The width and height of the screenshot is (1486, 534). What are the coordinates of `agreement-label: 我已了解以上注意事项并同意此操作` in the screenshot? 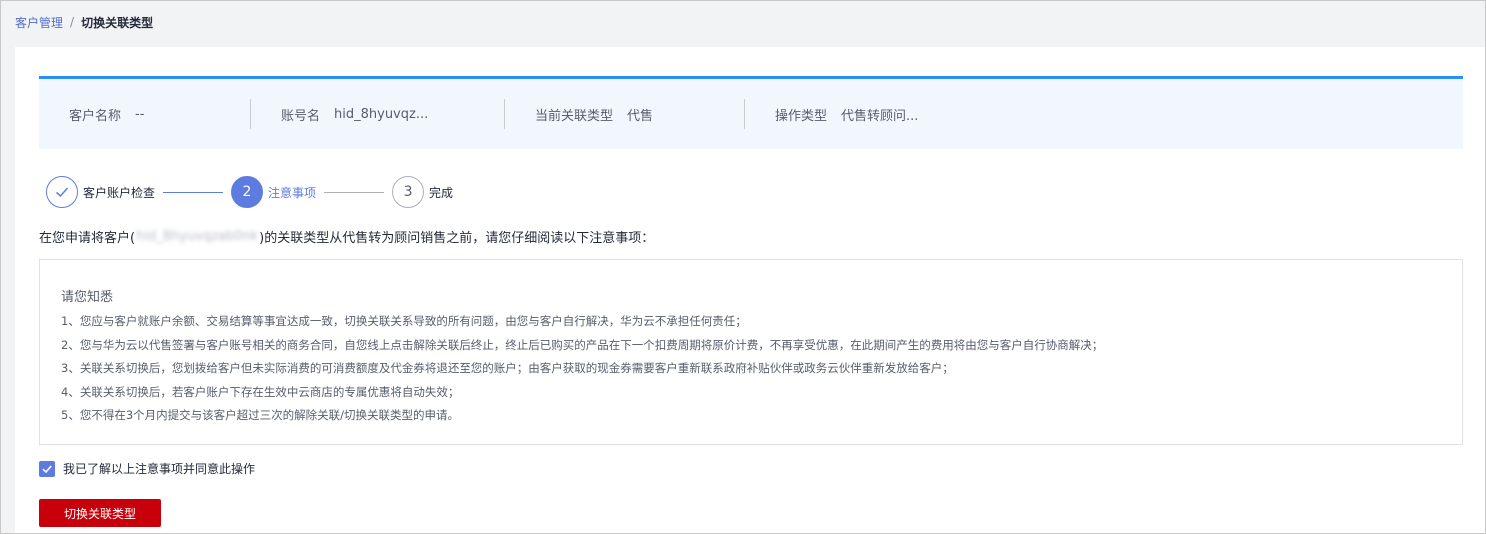 It's located at (159, 468).